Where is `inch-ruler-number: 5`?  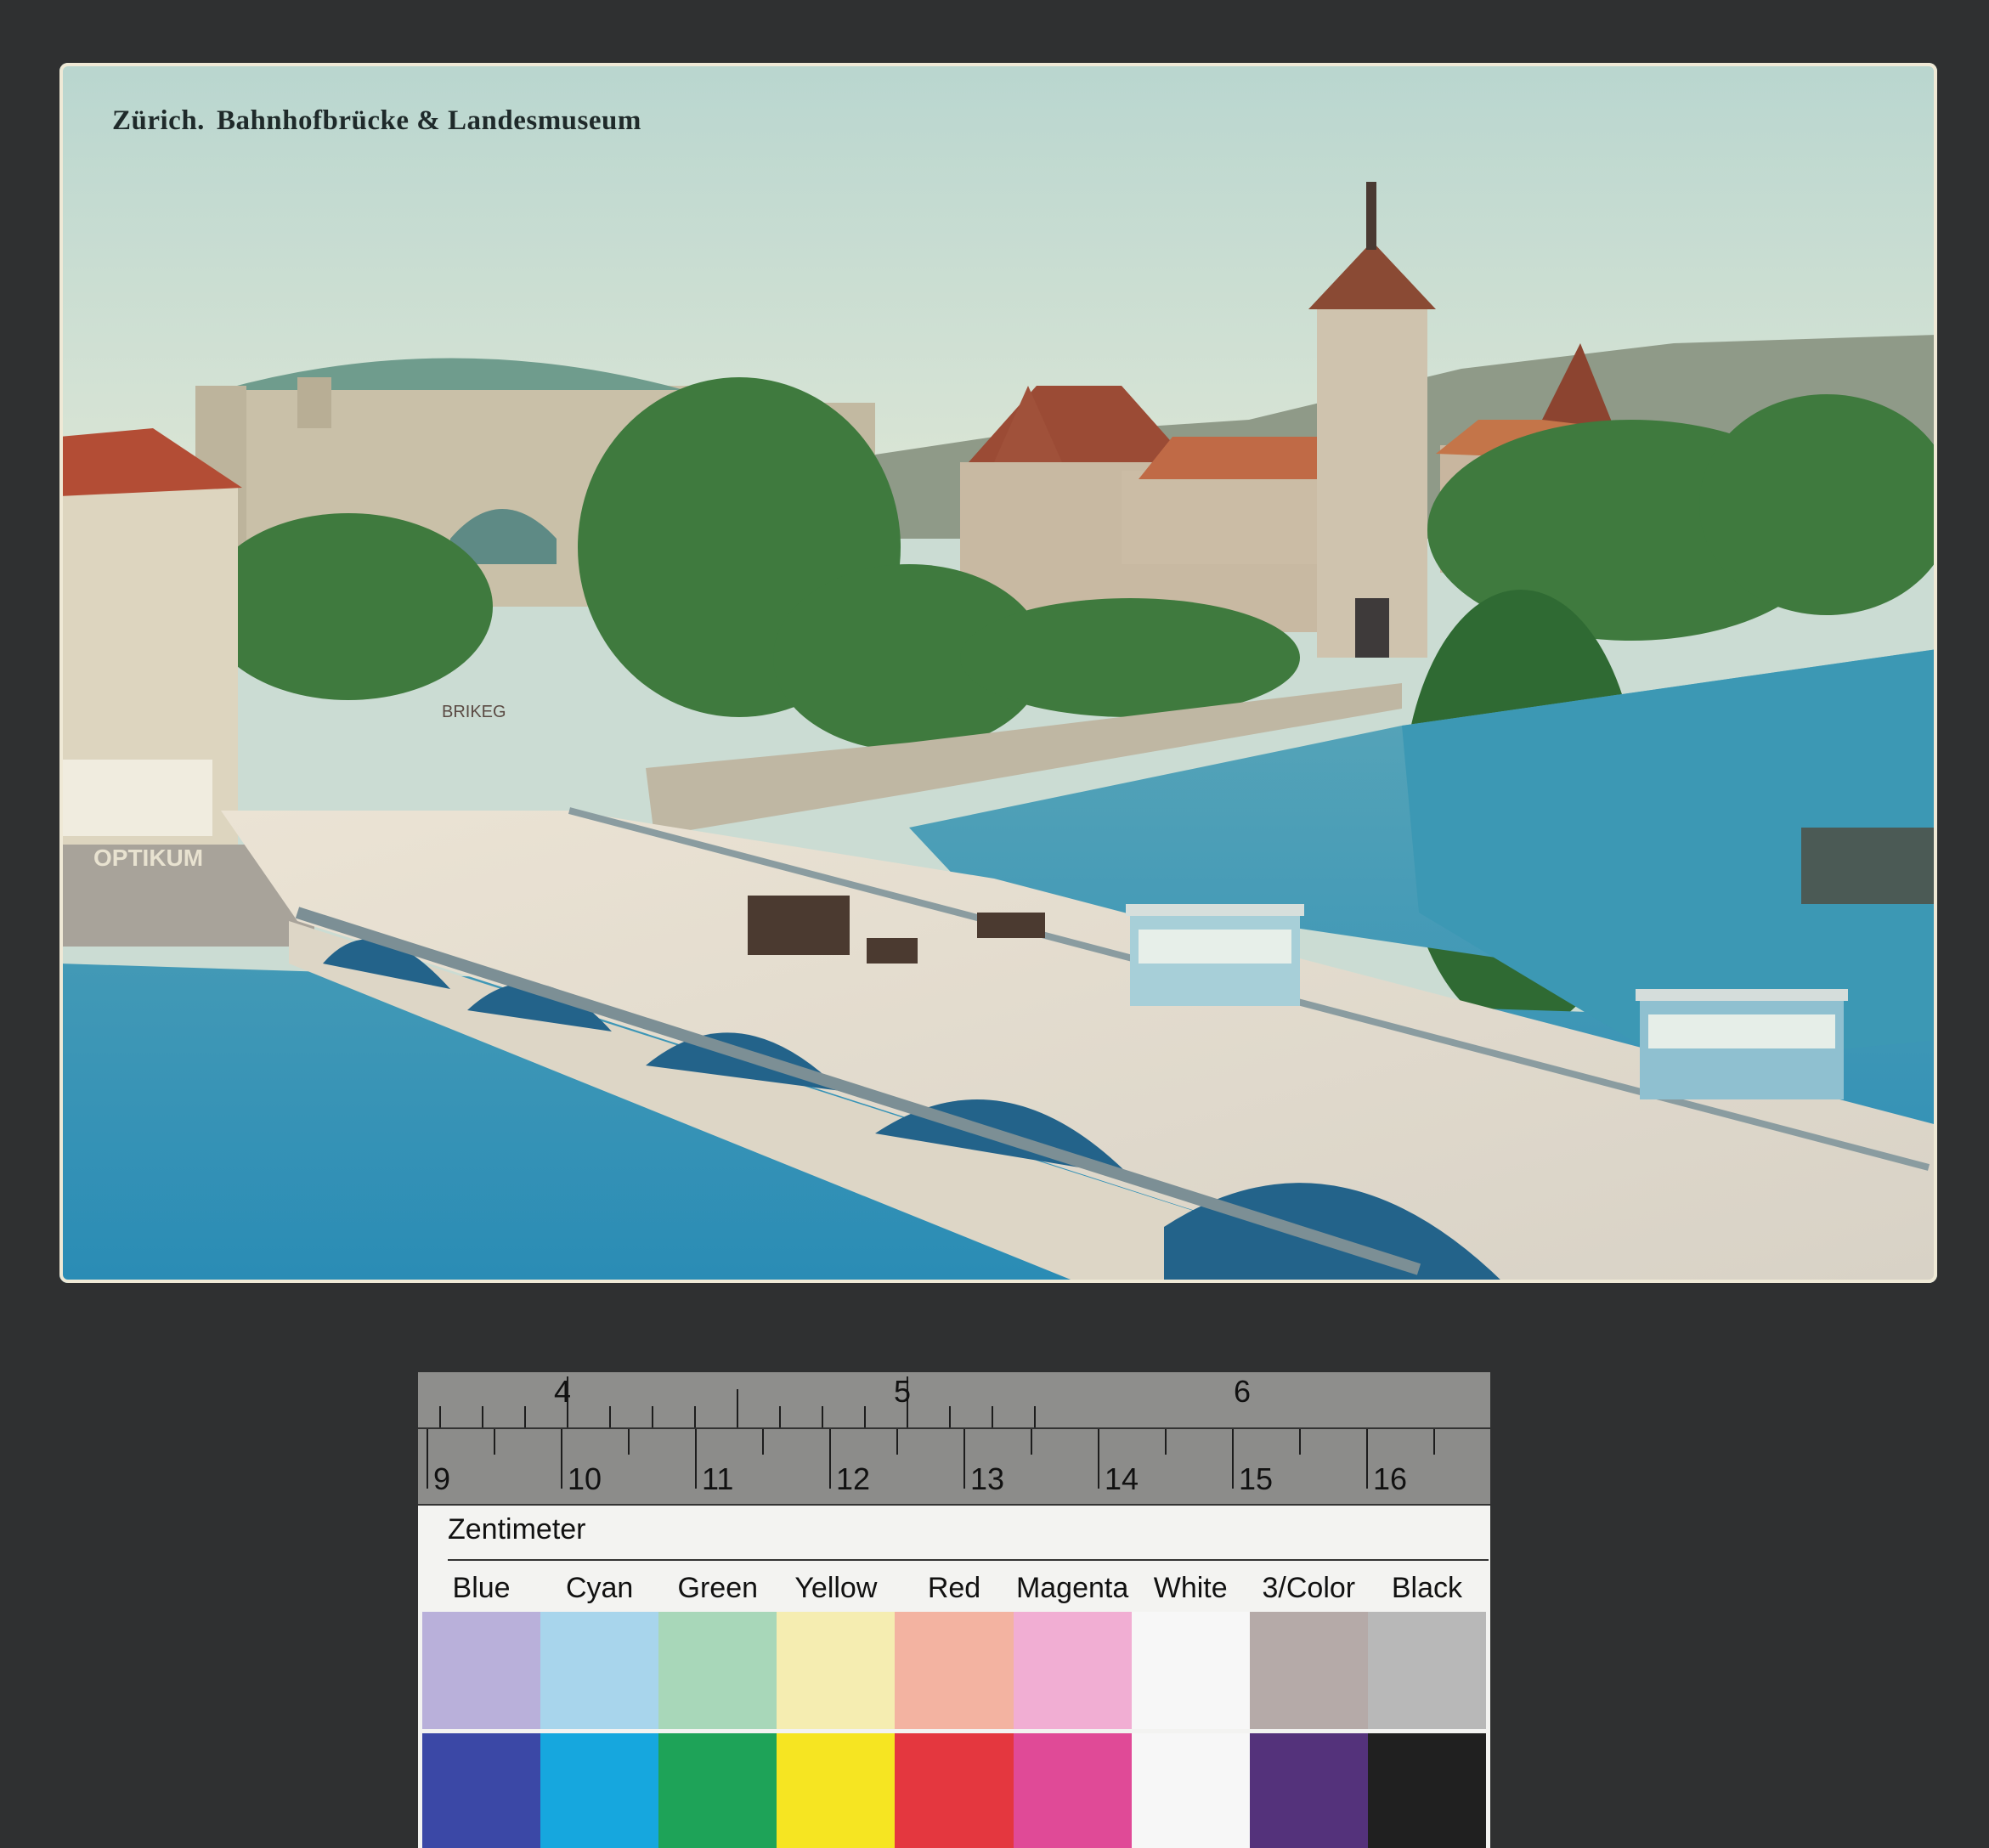 inch-ruler-number: 5 is located at coordinates (903, 1391).